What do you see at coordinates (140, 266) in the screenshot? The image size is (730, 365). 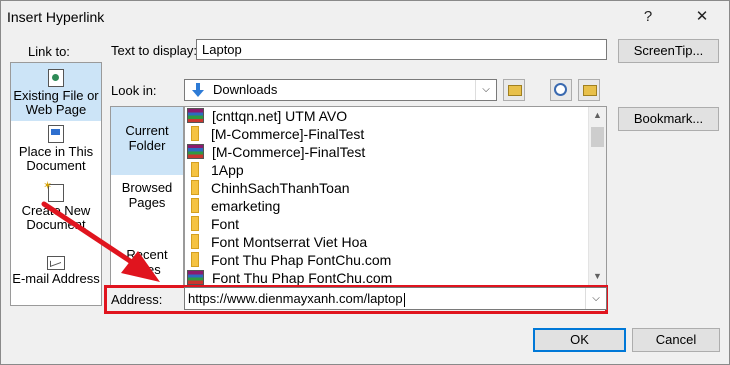 I see `arrow-head` at bounding box center [140, 266].